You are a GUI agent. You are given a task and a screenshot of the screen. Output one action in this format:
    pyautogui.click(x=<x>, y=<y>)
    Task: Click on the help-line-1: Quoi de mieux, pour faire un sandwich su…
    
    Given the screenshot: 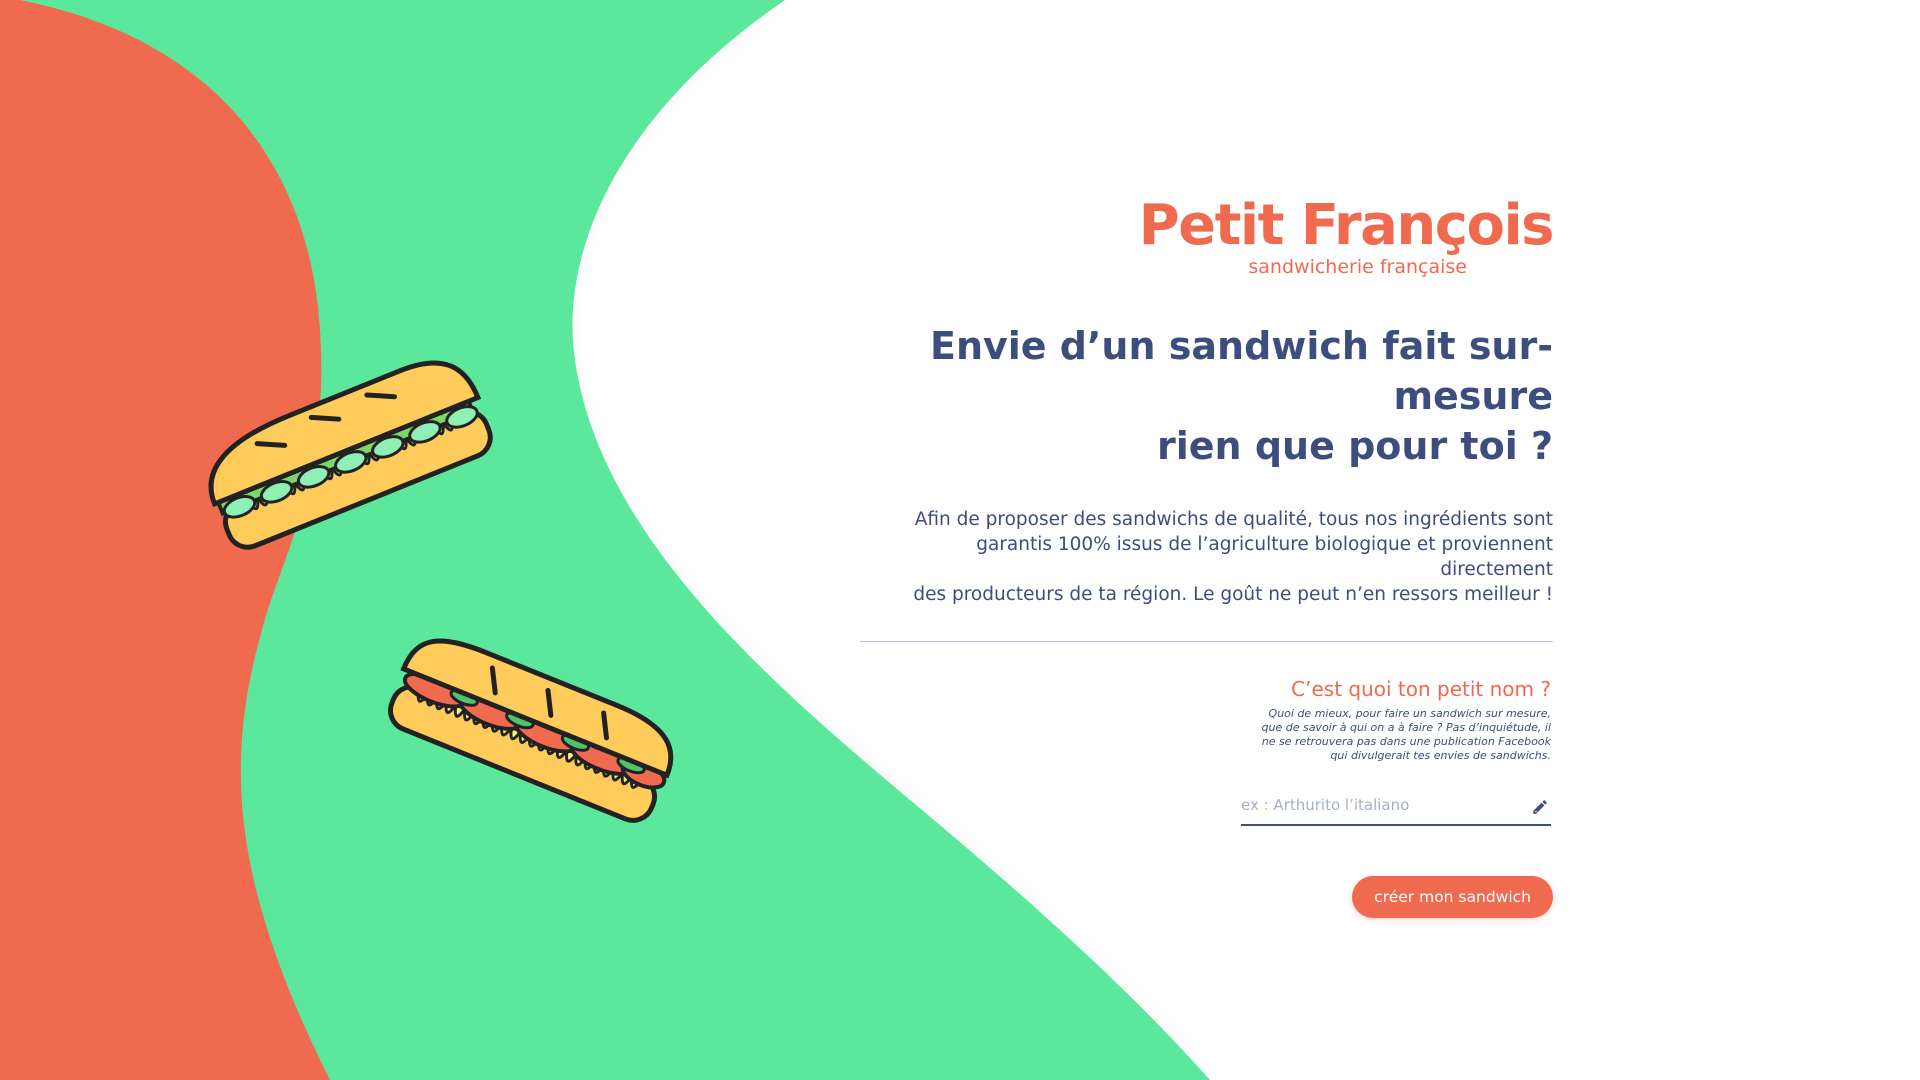 What is the action you would take?
    pyautogui.click(x=1409, y=713)
    